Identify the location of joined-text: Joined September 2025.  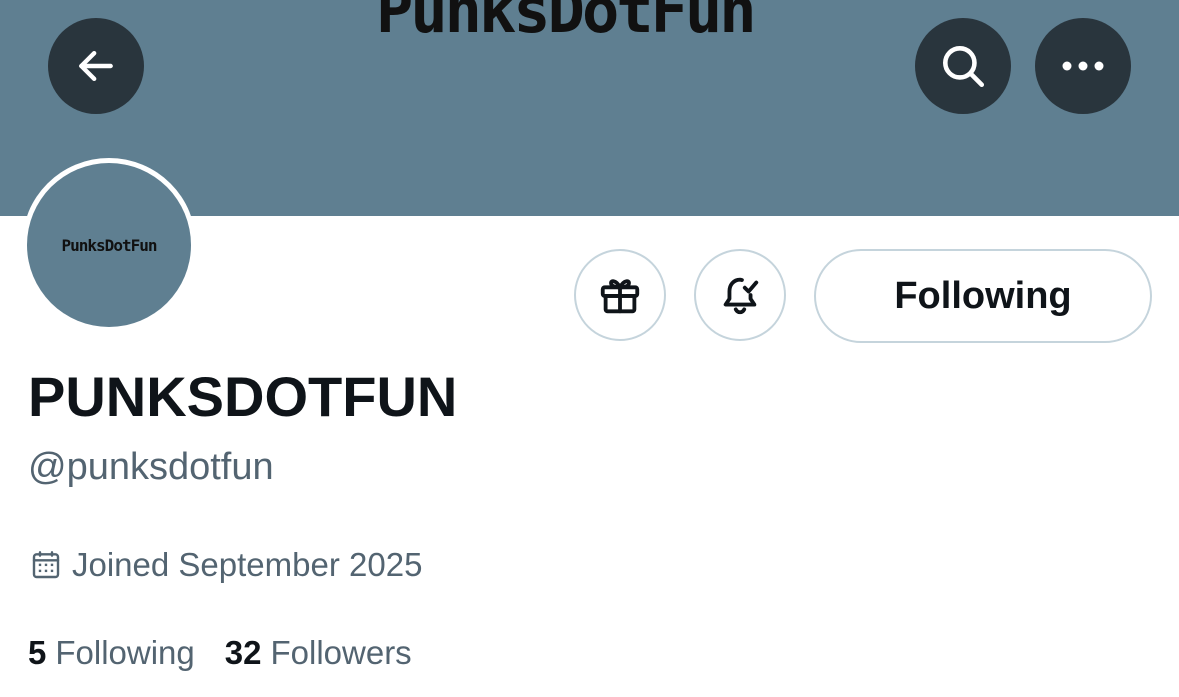
(247, 564).